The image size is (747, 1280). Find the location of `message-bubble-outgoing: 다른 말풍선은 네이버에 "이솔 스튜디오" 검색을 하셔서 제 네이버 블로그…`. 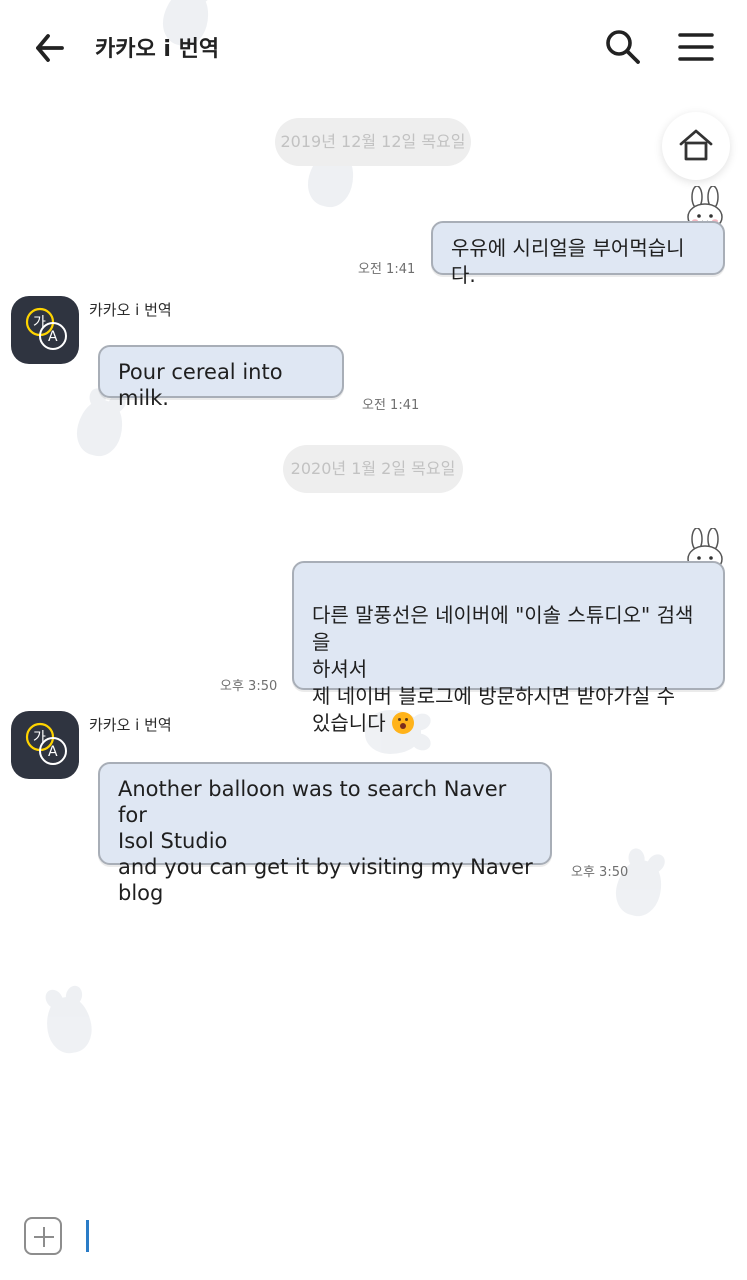

message-bubble-outgoing: 다른 말풍선은 네이버에 "이솔 스튜디오" 검색을 하셔서 제 네이버 블로그… is located at coordinates (508, 648).